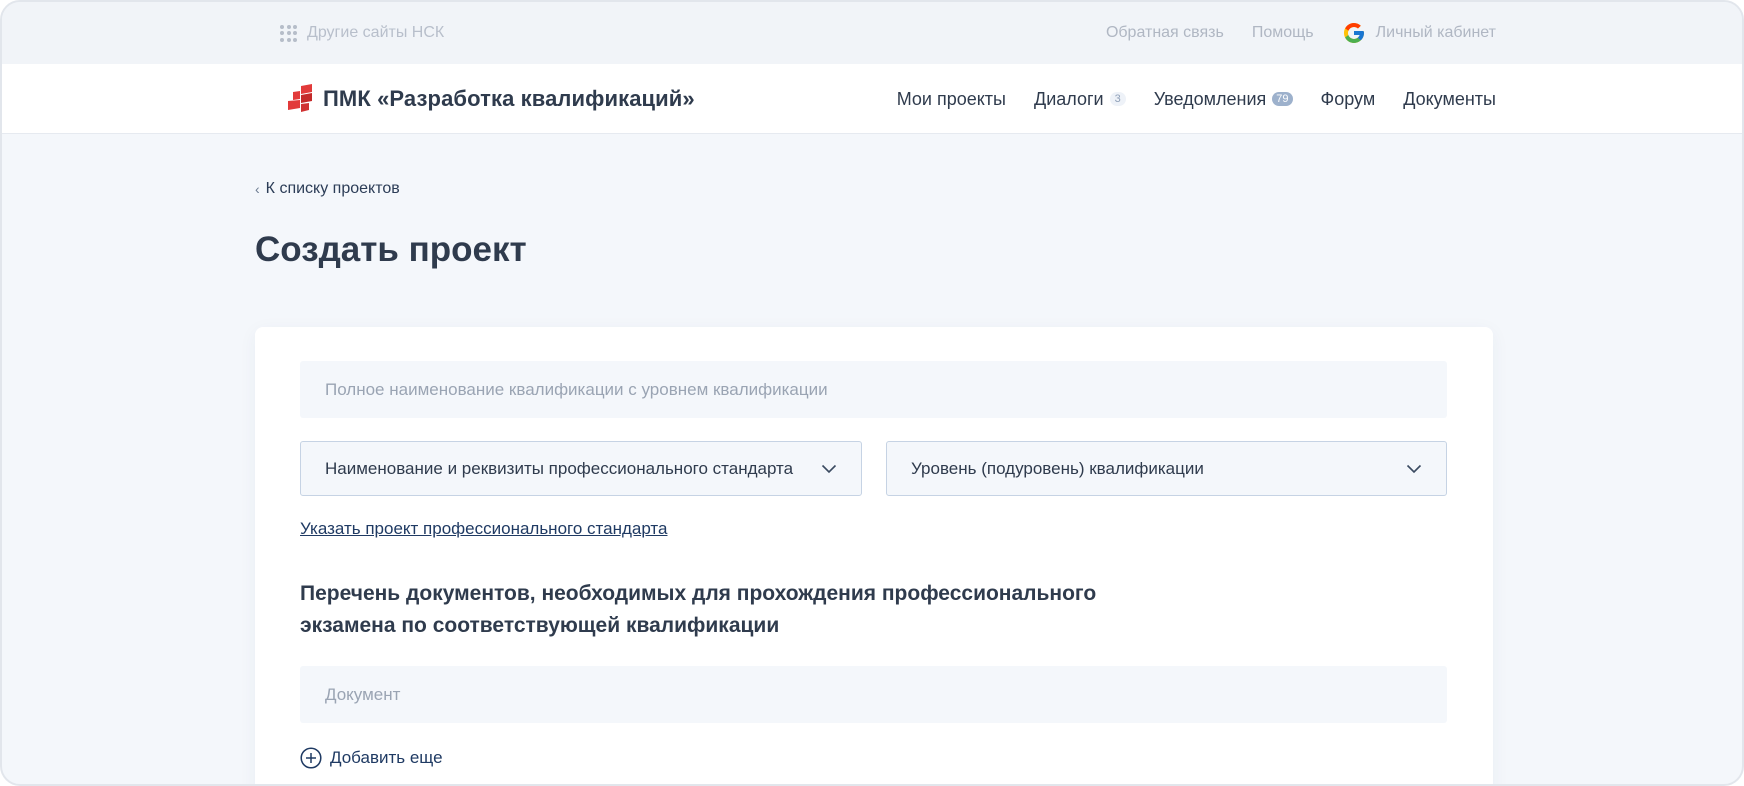 This screenshot has height=786, width=1744. I want to click on qualification-level-select-value: Уровень (подуровень) квалификации, so click(1057, 468).